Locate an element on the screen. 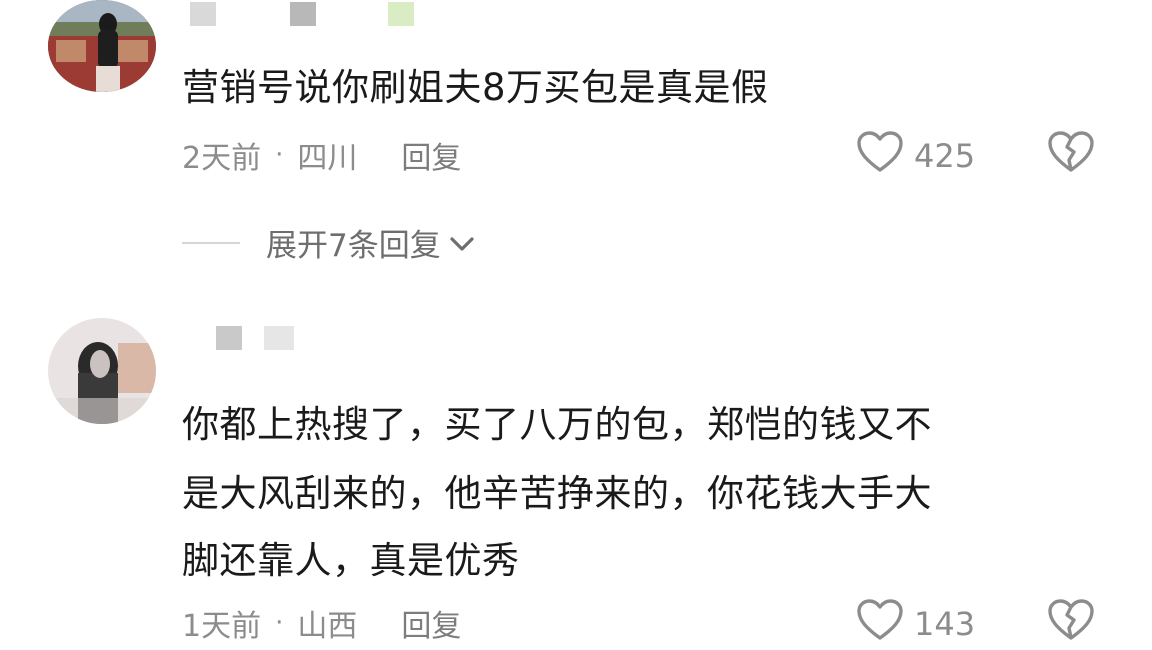  like-button: 425 is located at coordinates (915, 156).